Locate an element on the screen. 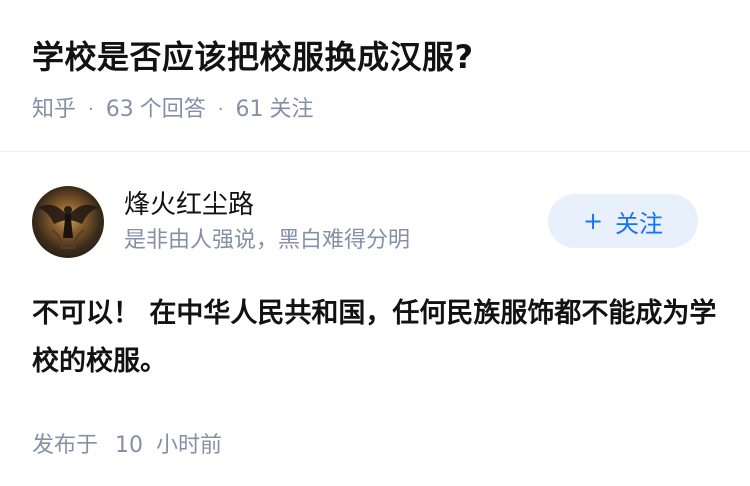 The width and height of the screenshot is (750, 486). avatar is located at coordinates (68, 222).